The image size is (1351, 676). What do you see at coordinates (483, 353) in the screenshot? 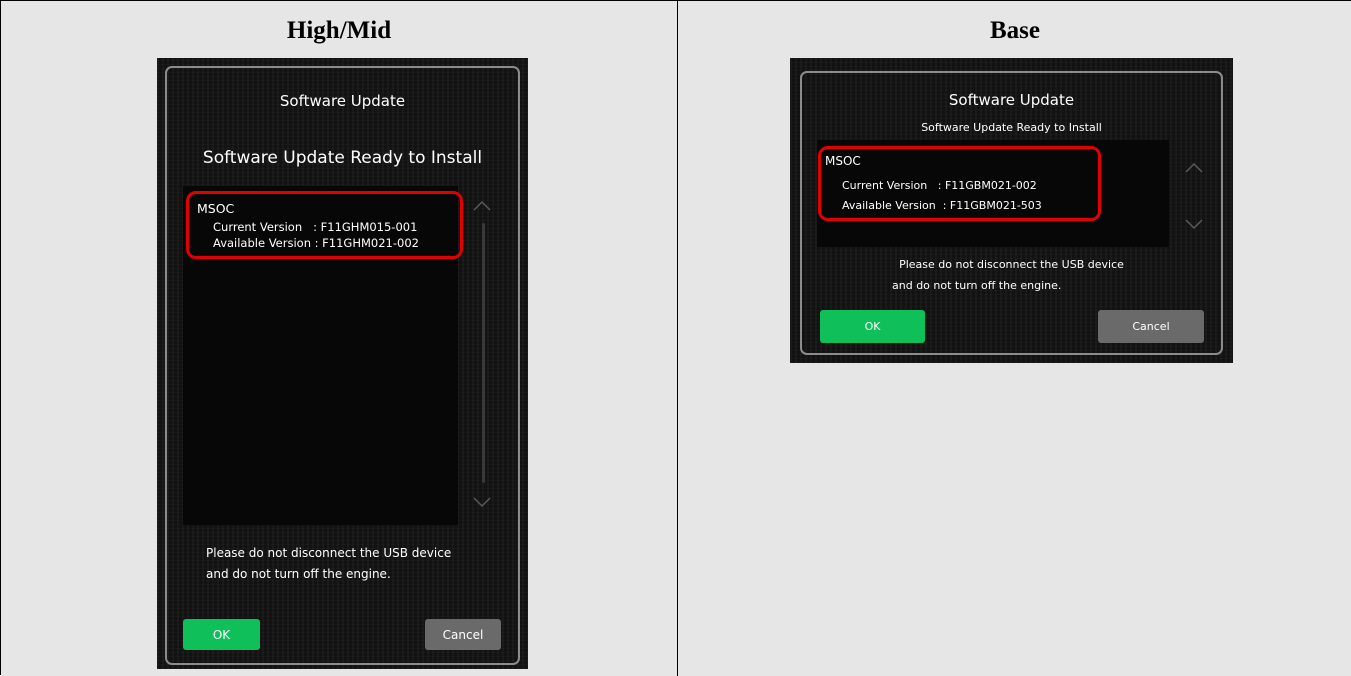
I see `scrollbar-track` at bounding box center [483, 353].